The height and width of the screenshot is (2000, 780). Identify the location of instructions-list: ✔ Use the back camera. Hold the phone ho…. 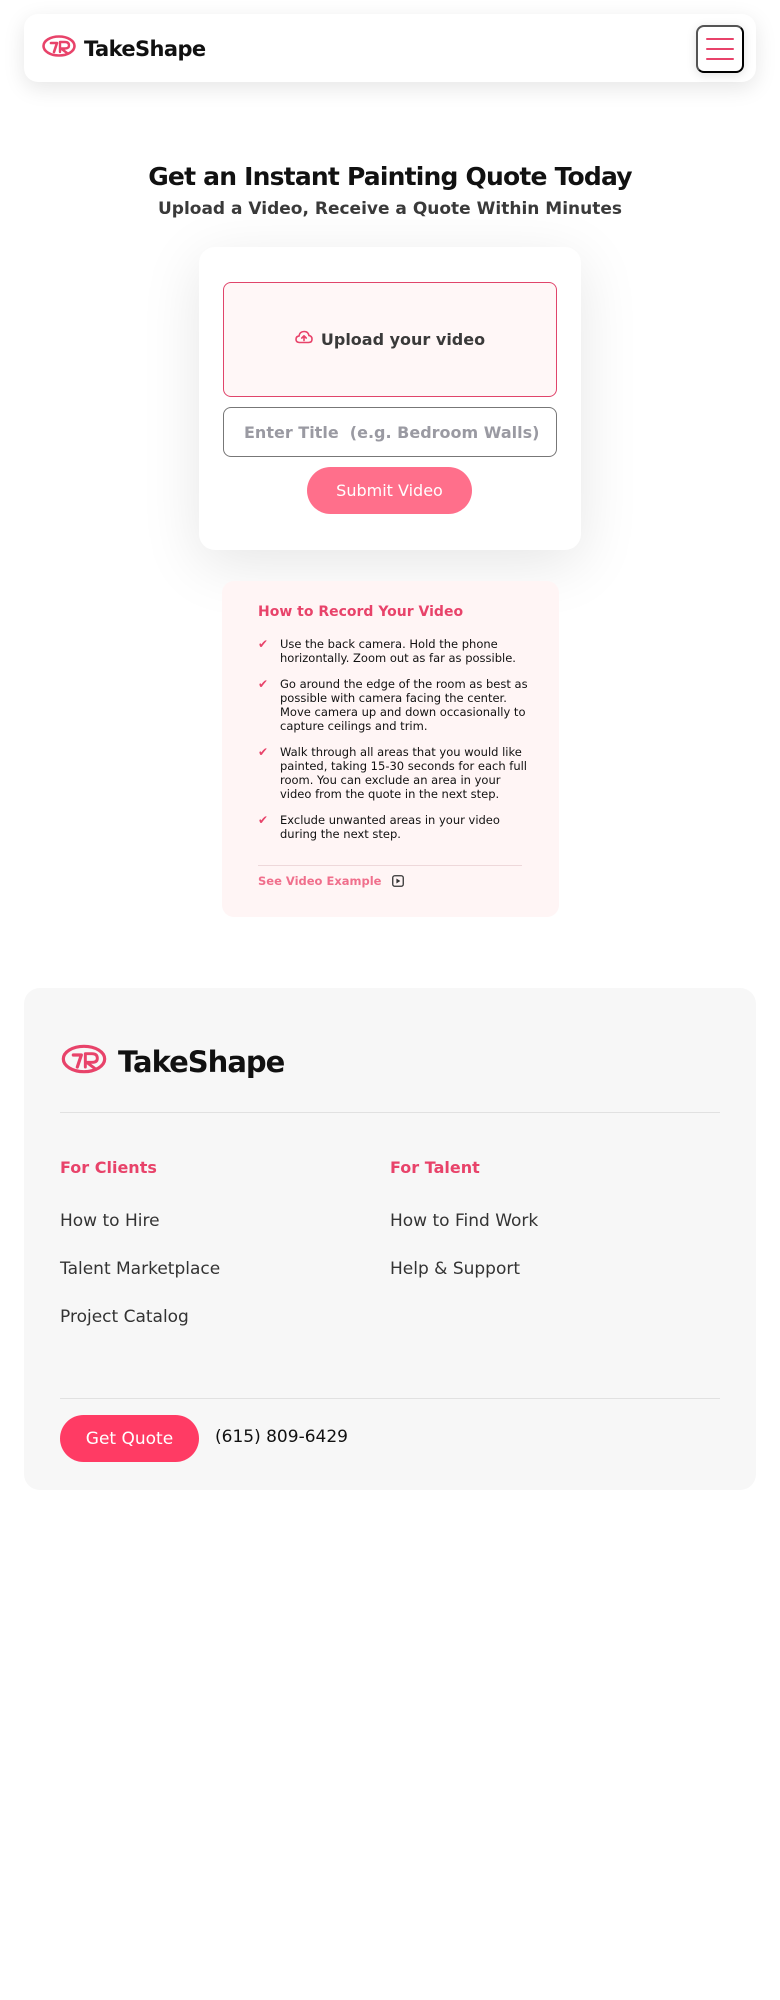
(393, 745).